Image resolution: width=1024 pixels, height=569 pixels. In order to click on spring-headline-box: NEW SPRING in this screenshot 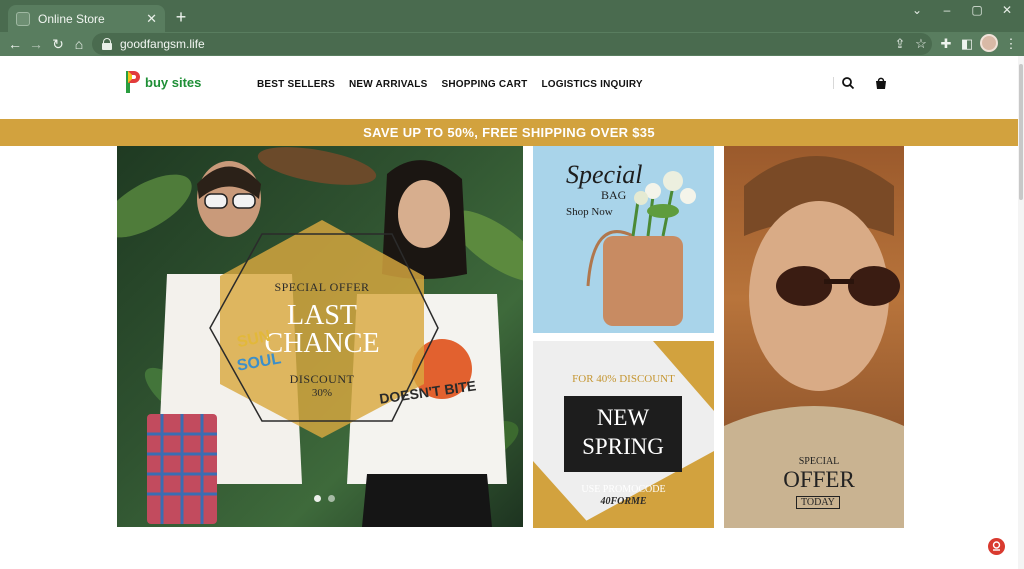, I will do `click(623, 434)`.